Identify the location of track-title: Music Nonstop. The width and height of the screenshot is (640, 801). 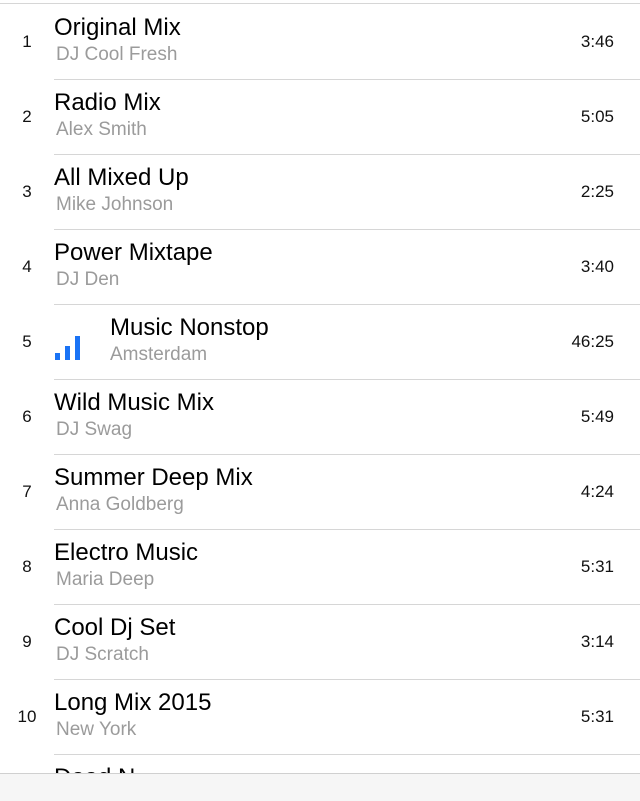
(189, 327).